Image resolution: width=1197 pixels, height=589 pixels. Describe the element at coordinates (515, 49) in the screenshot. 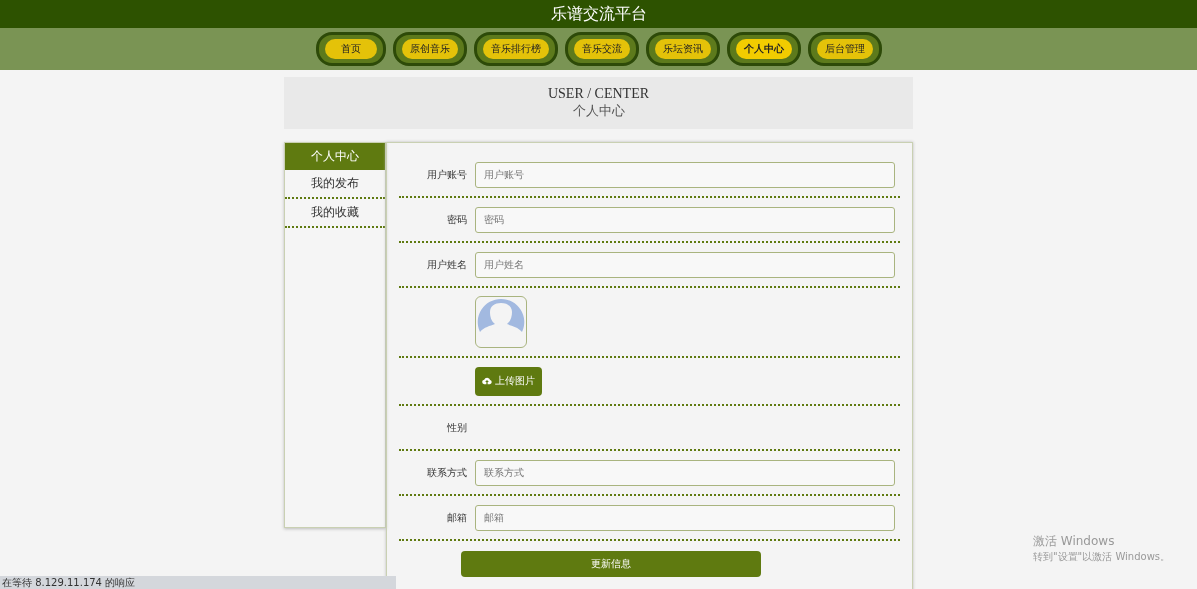

I see `nav-link: 音乐排行榜` at that location.